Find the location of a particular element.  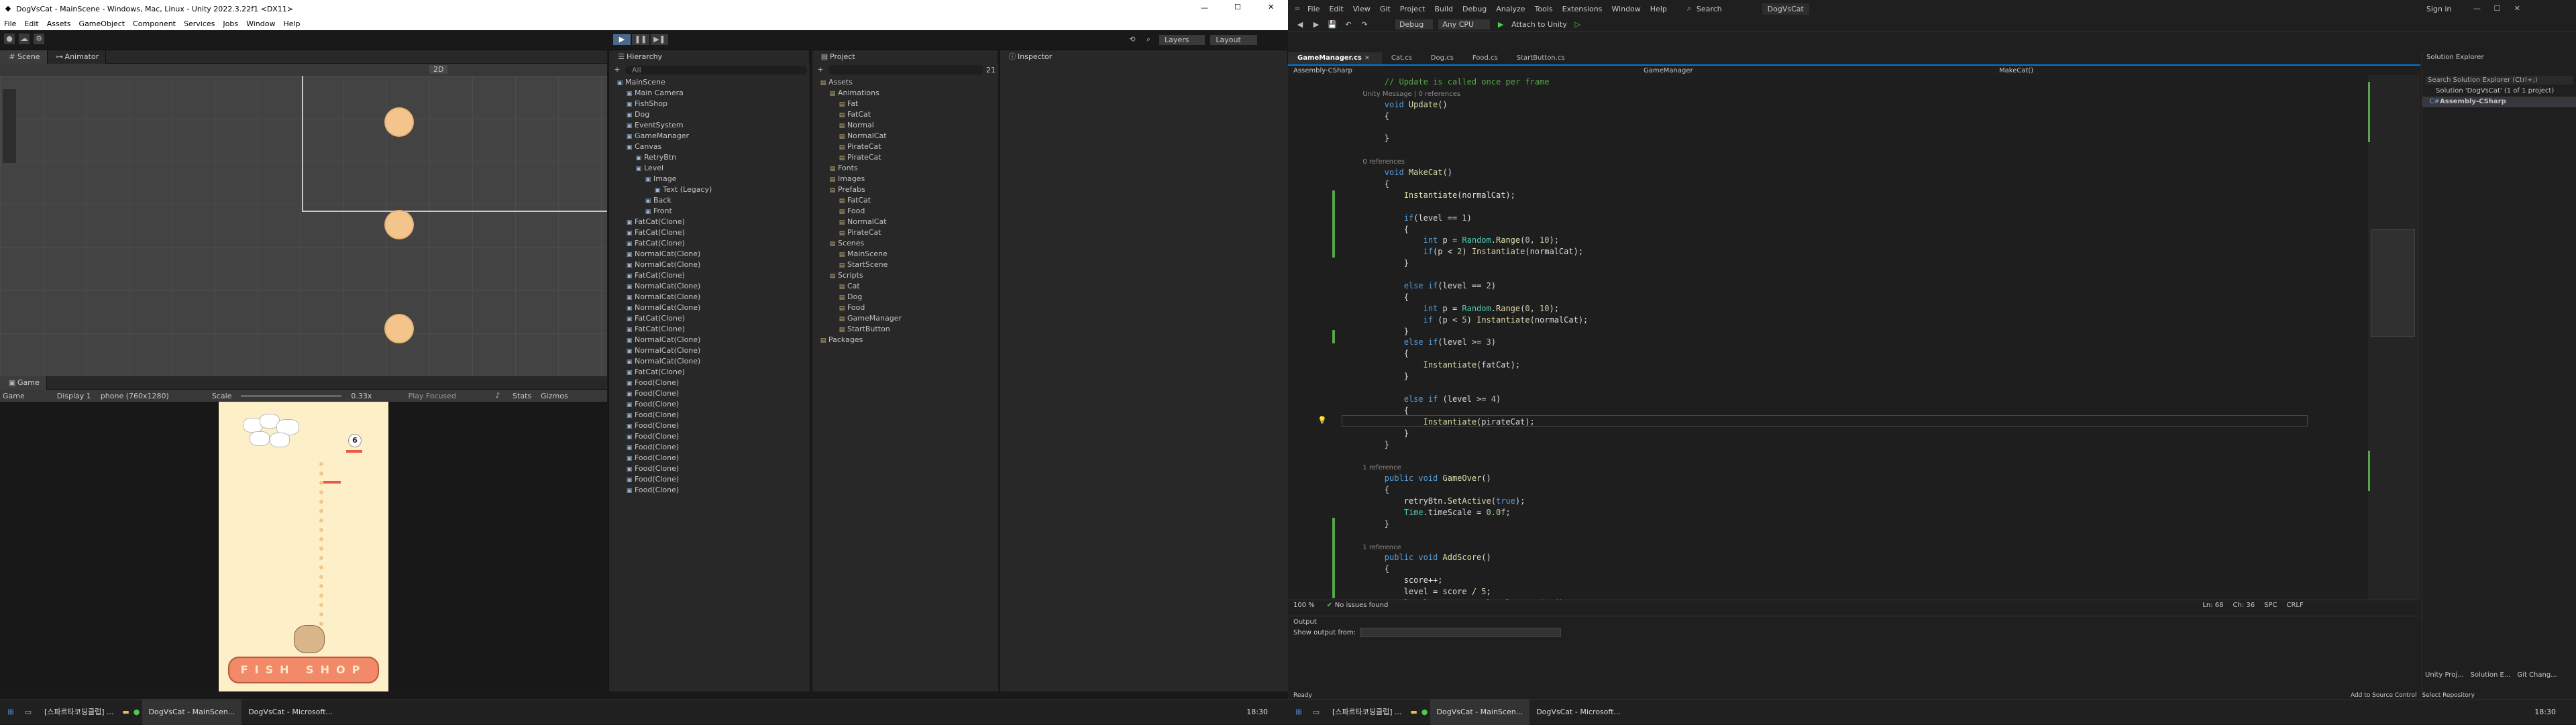

cloud-icon: ☁ is located at coordinates (24, 39).